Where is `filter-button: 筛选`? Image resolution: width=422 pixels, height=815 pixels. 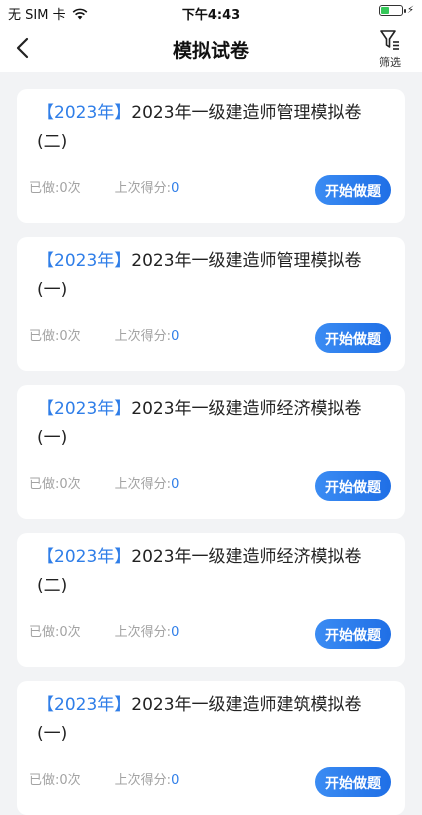
filter-button: 筛选 is located at coordinates (390, 49).